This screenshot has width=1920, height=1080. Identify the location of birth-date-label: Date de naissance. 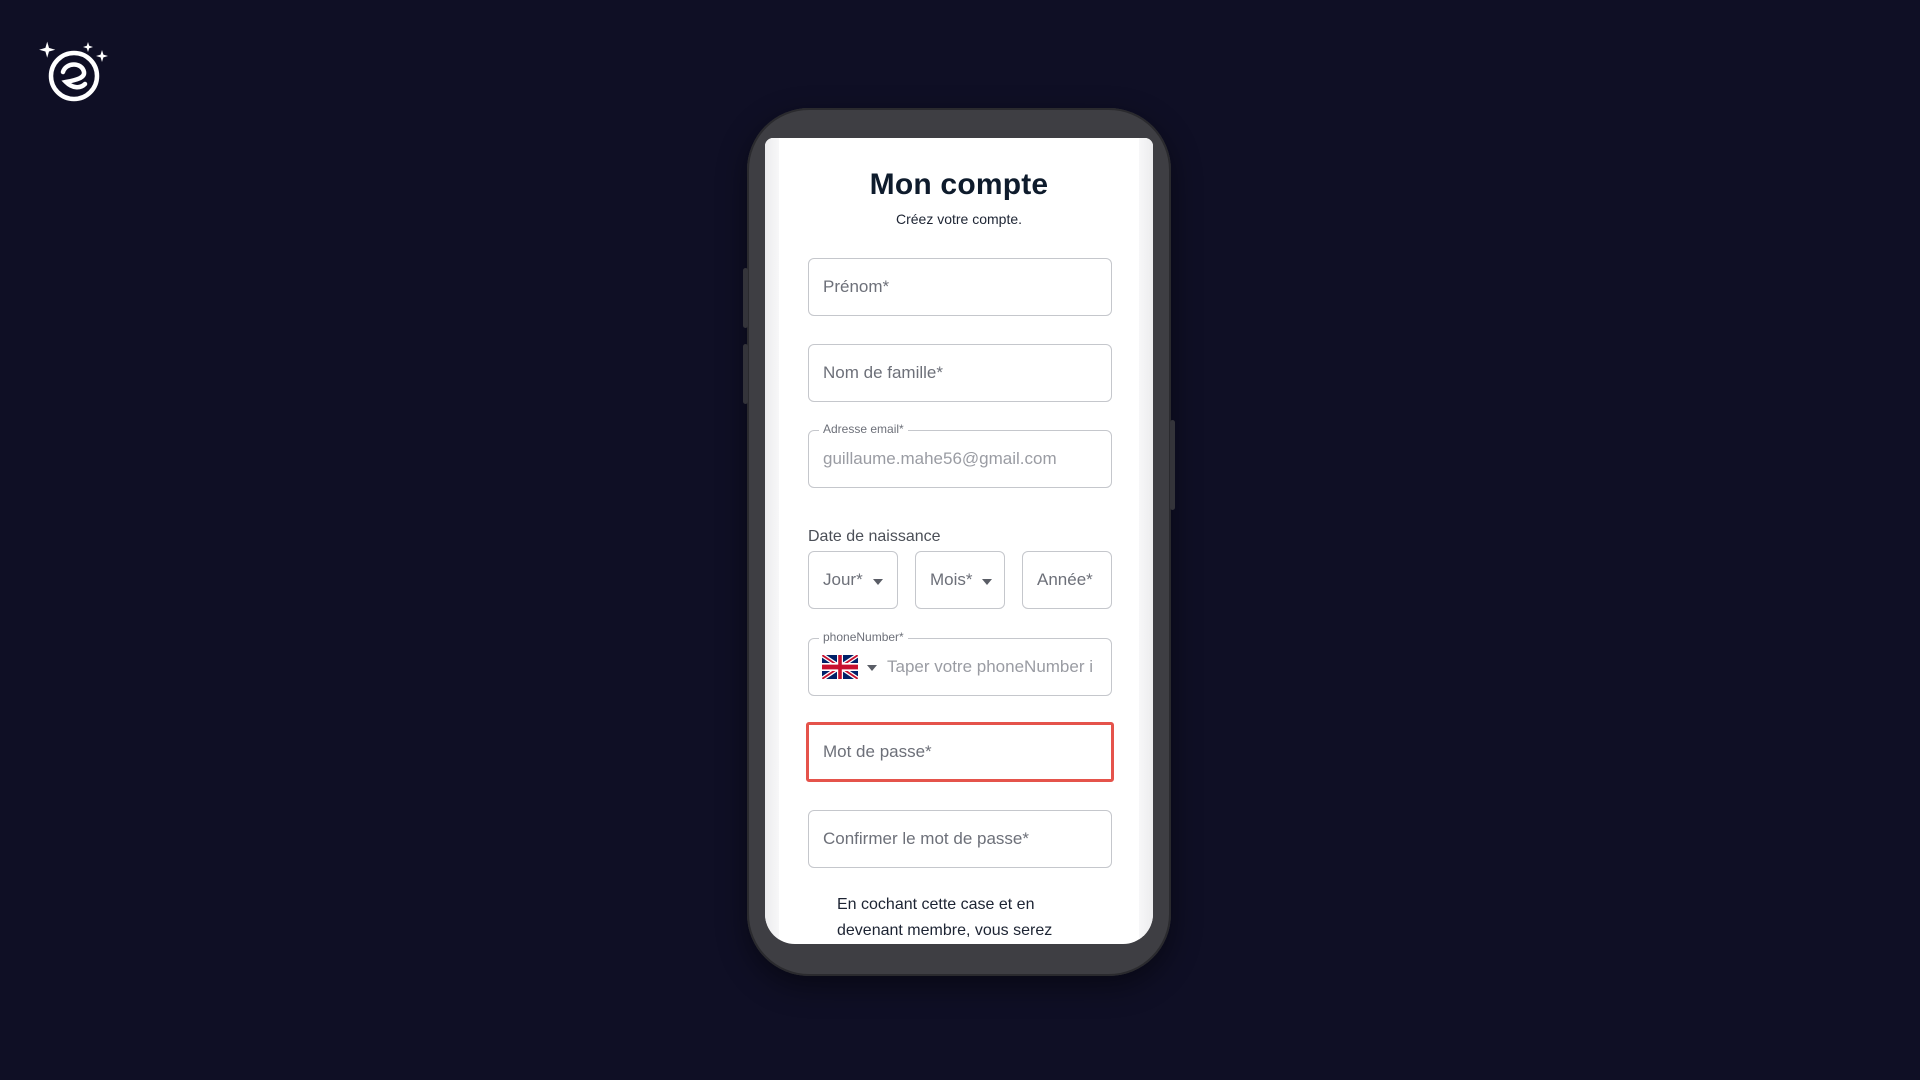
(874, 536).